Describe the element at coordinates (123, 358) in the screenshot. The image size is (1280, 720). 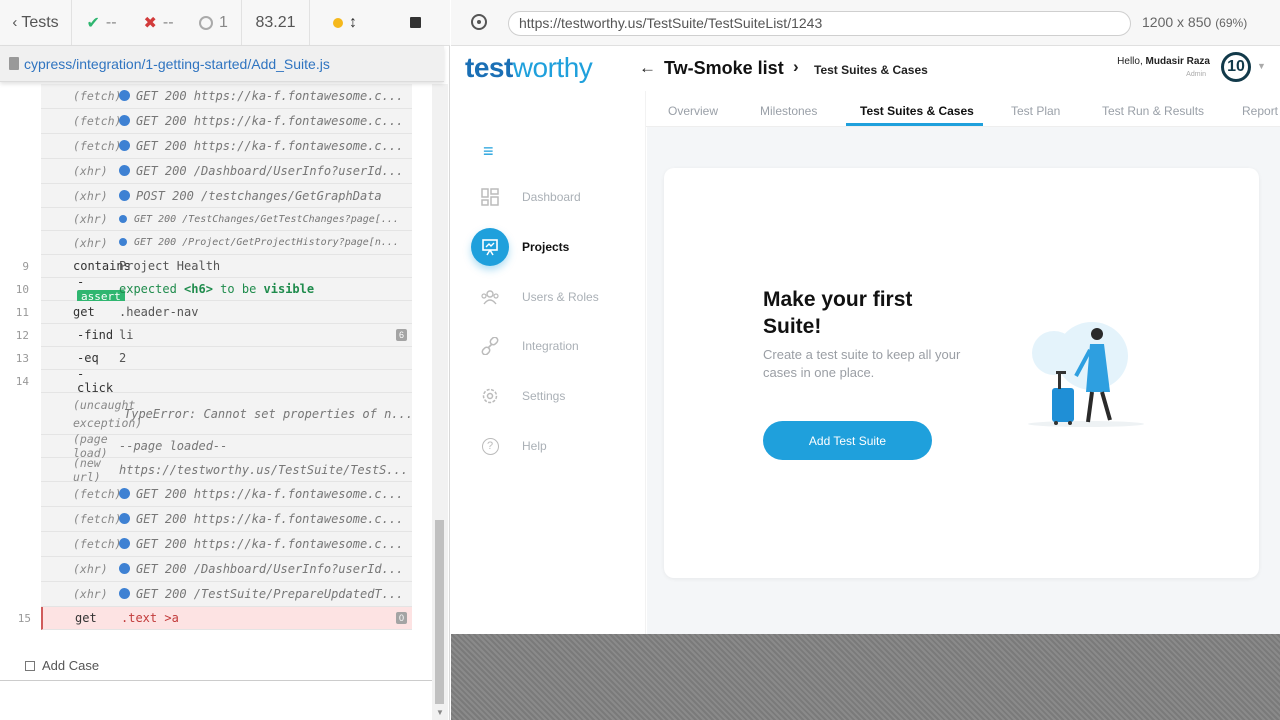
I see `log-message-text: 2` at that location.